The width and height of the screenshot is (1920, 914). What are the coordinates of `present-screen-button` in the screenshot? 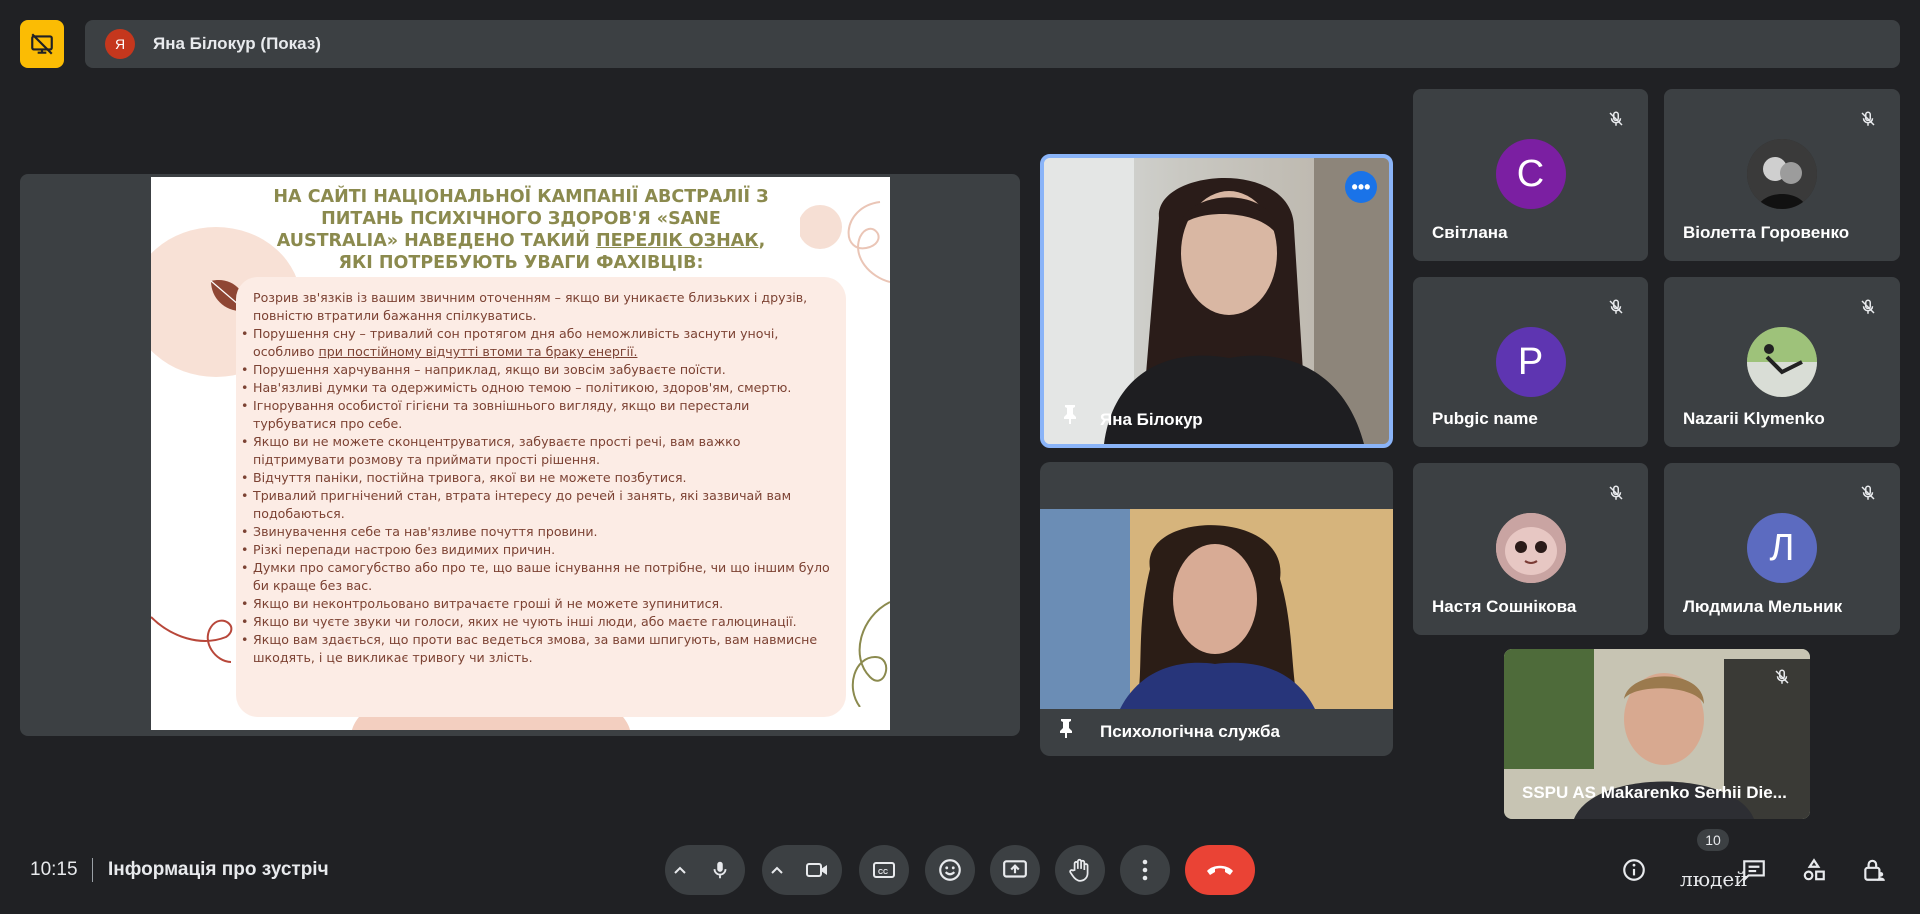 It's located at (1015, 870).